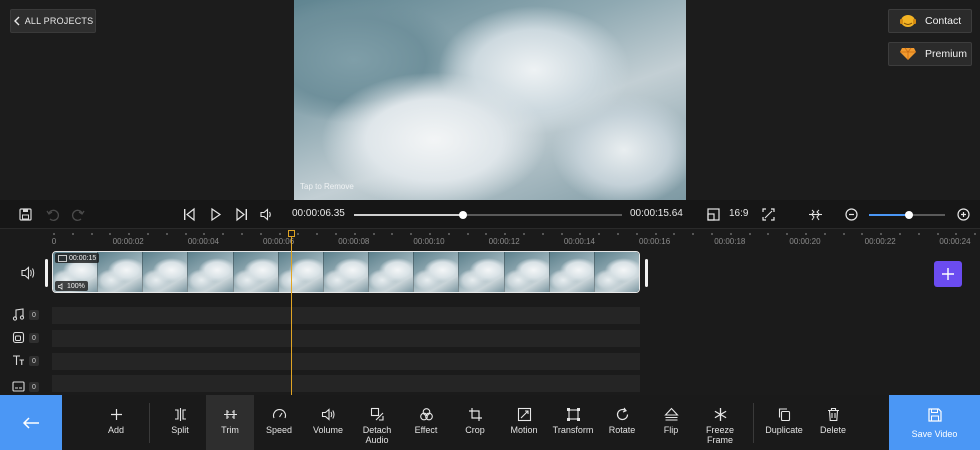  What do you see at coordinates (934, 422) in the screenshot?
I see `save-video-button: Save Video` at bounding box center [934, 422].